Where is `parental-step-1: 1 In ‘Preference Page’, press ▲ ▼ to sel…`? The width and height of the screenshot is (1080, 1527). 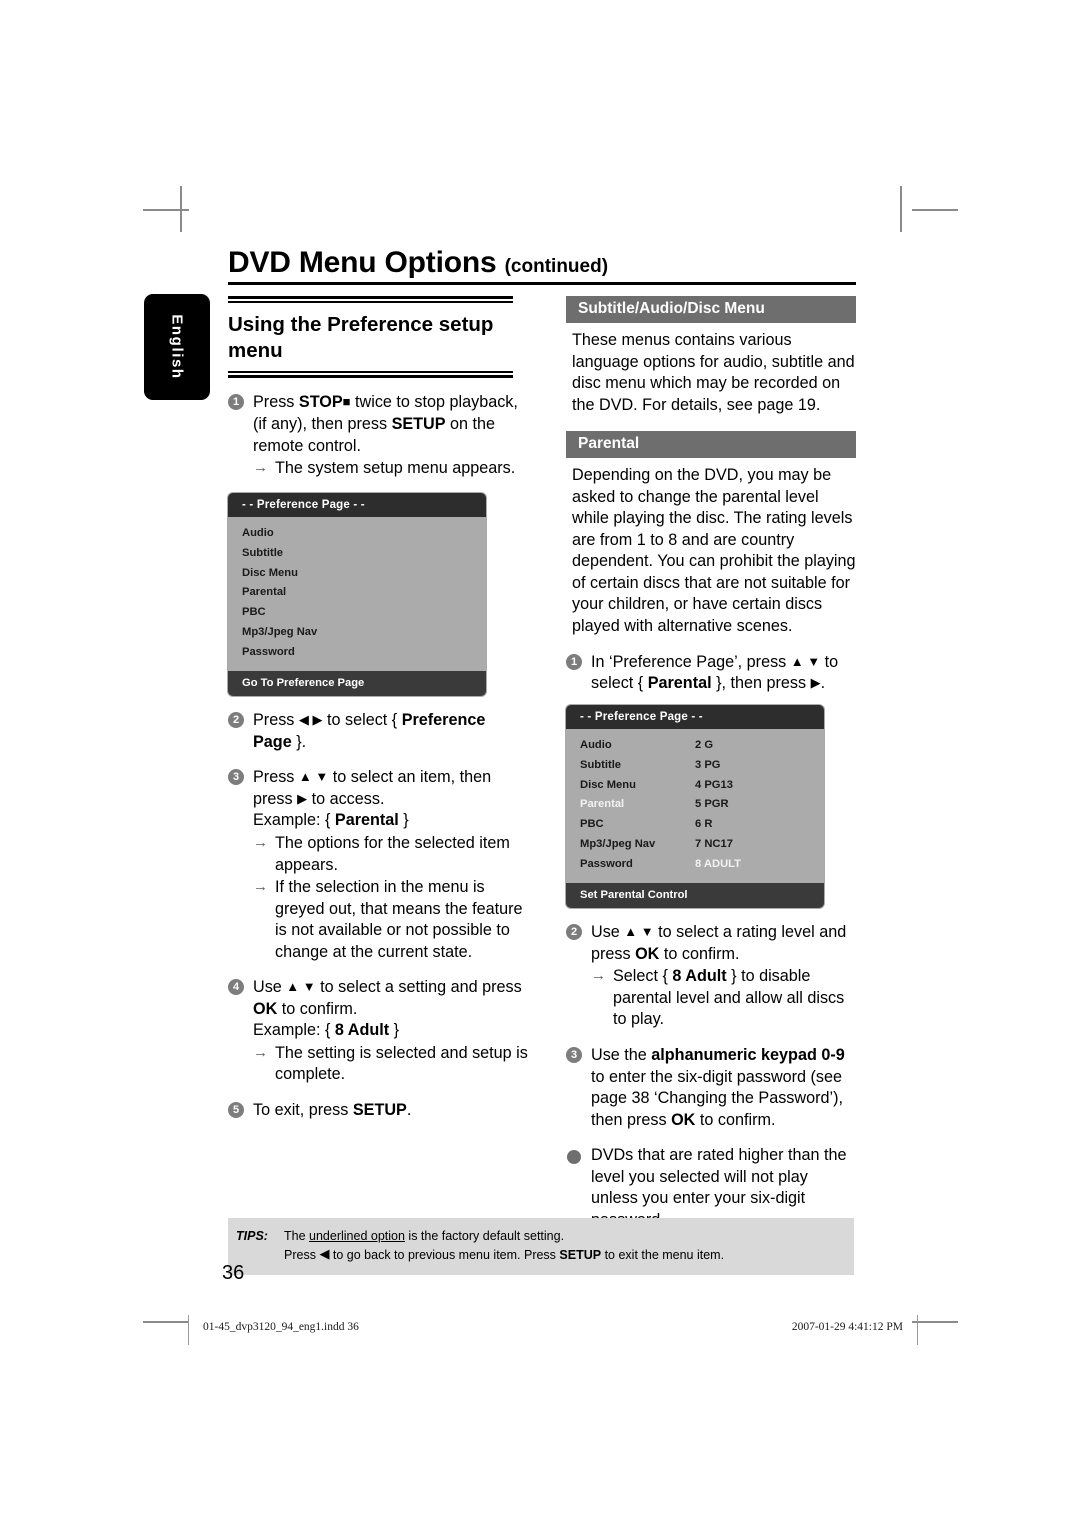 parental-step-1: 1 In ‘Preference Page’, press ▲ ▼ to sel… is located at coordinates (711, 673).